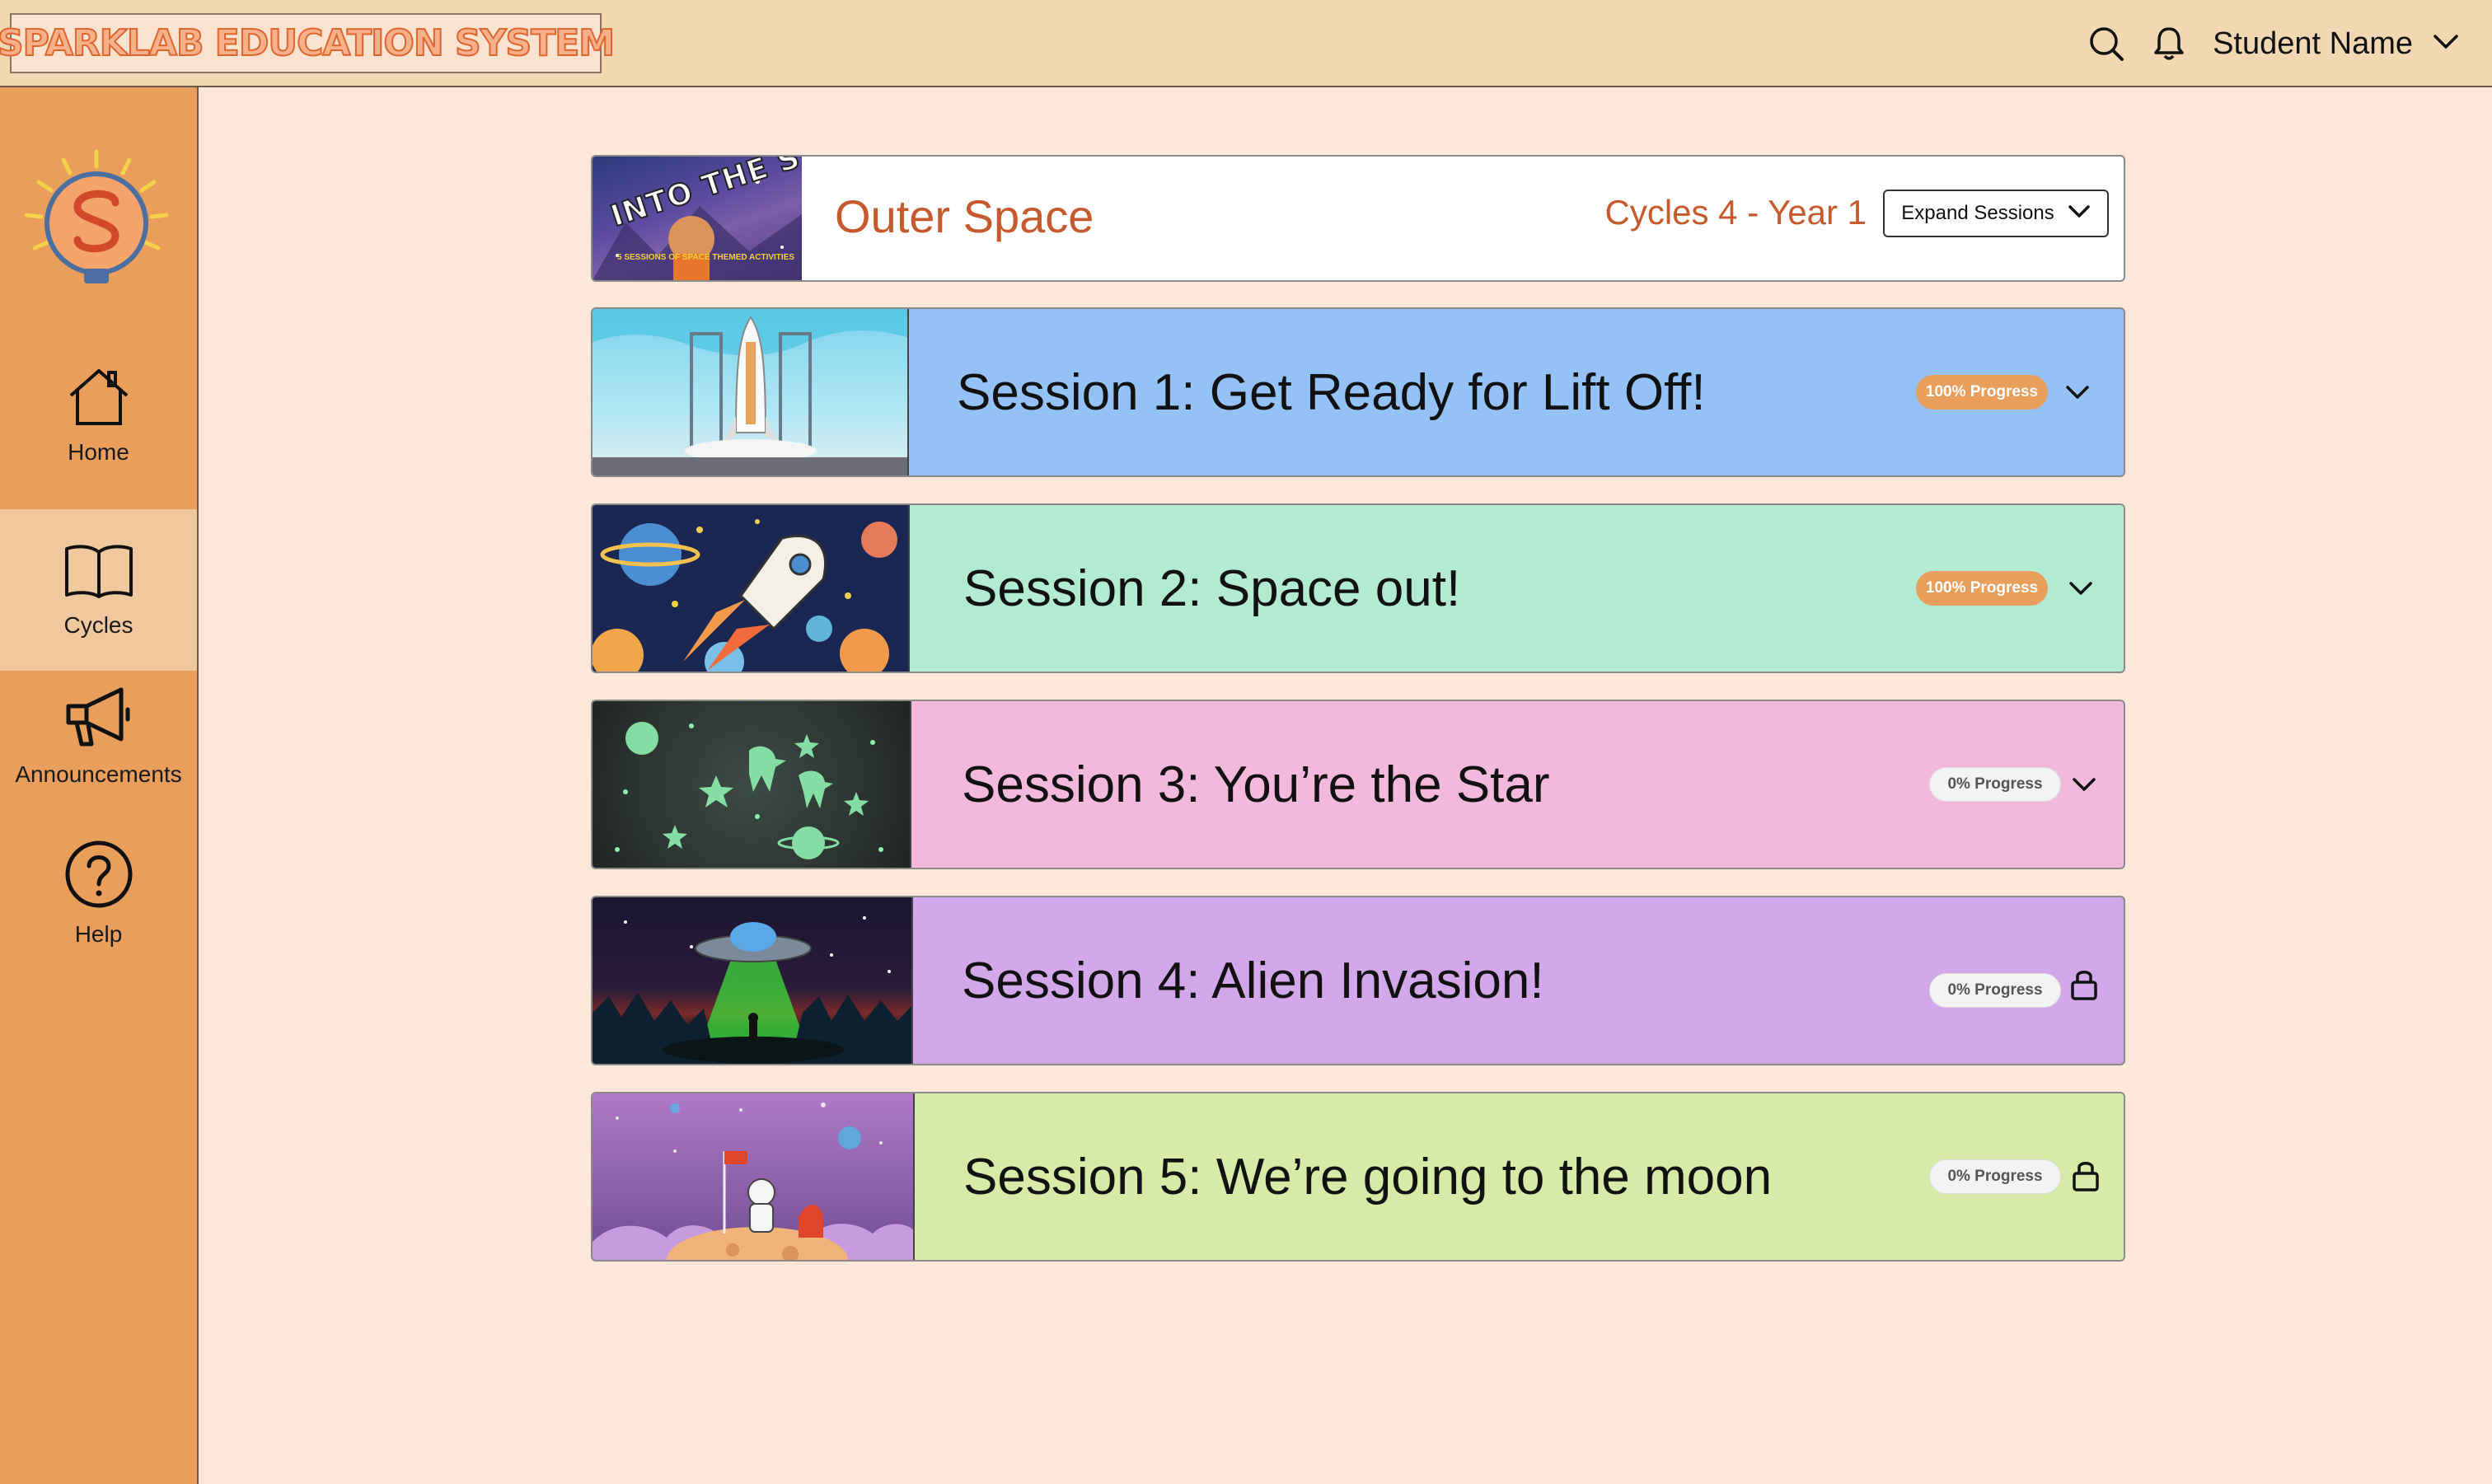 This screenshot has width=2492, height=1484. I want to click on sidebar: Home Cycles Announcements Help, so click(100, 786).